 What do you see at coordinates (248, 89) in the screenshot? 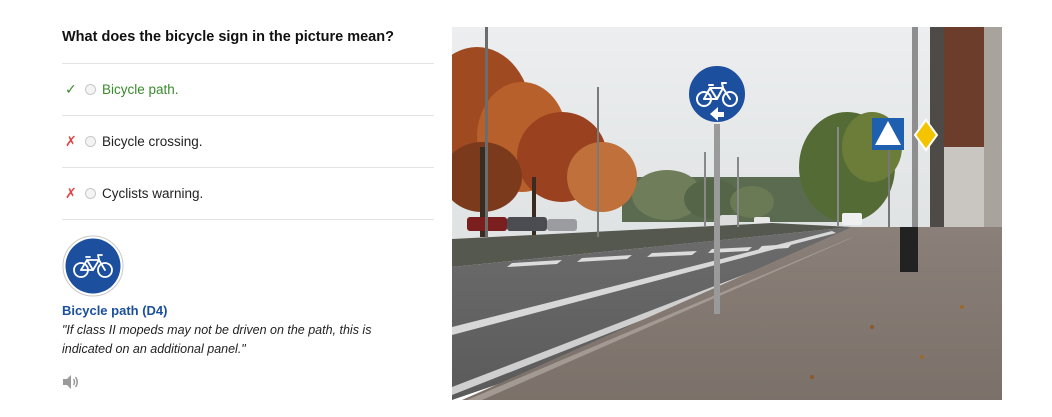
I see `answer-option-1: ✓ Bicycle path.` at bounding box center [248, 89].